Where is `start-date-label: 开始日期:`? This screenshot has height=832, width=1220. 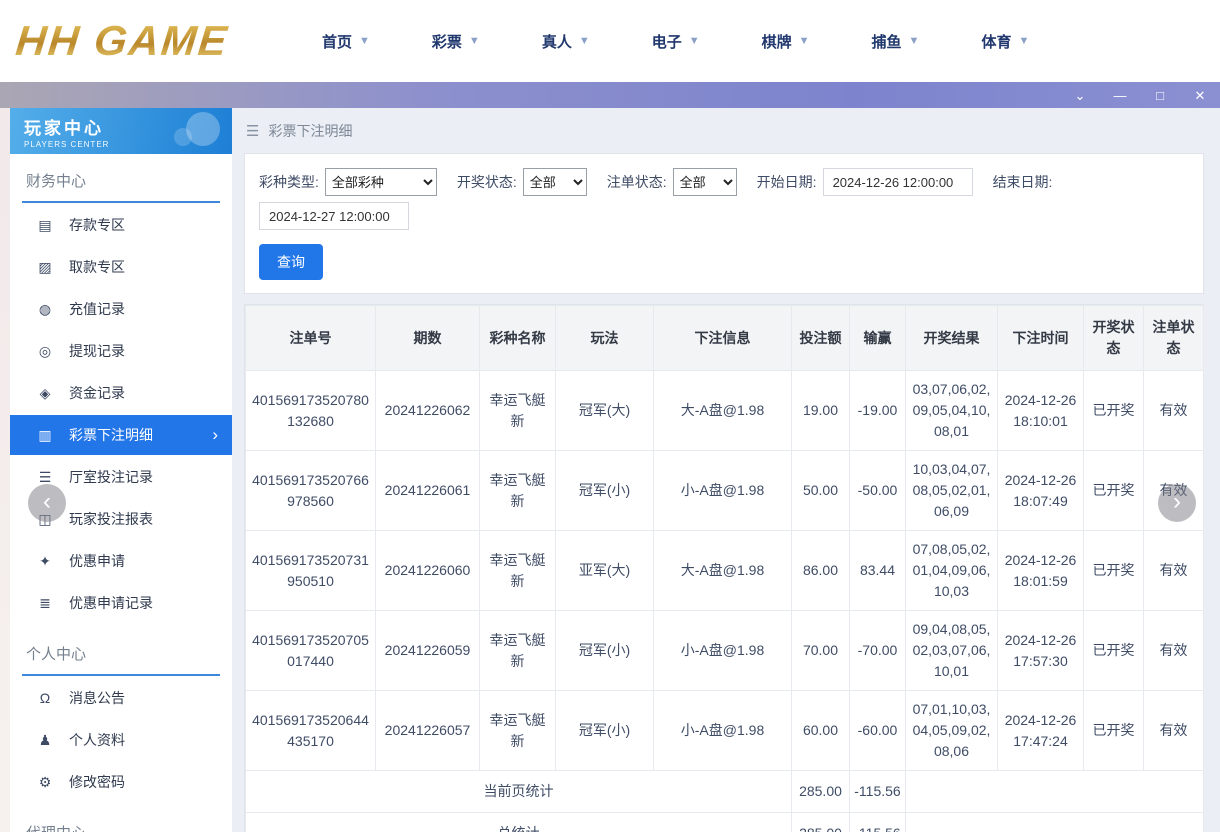 start-date-label: 开始日期: is located at coordinates (786, 182).